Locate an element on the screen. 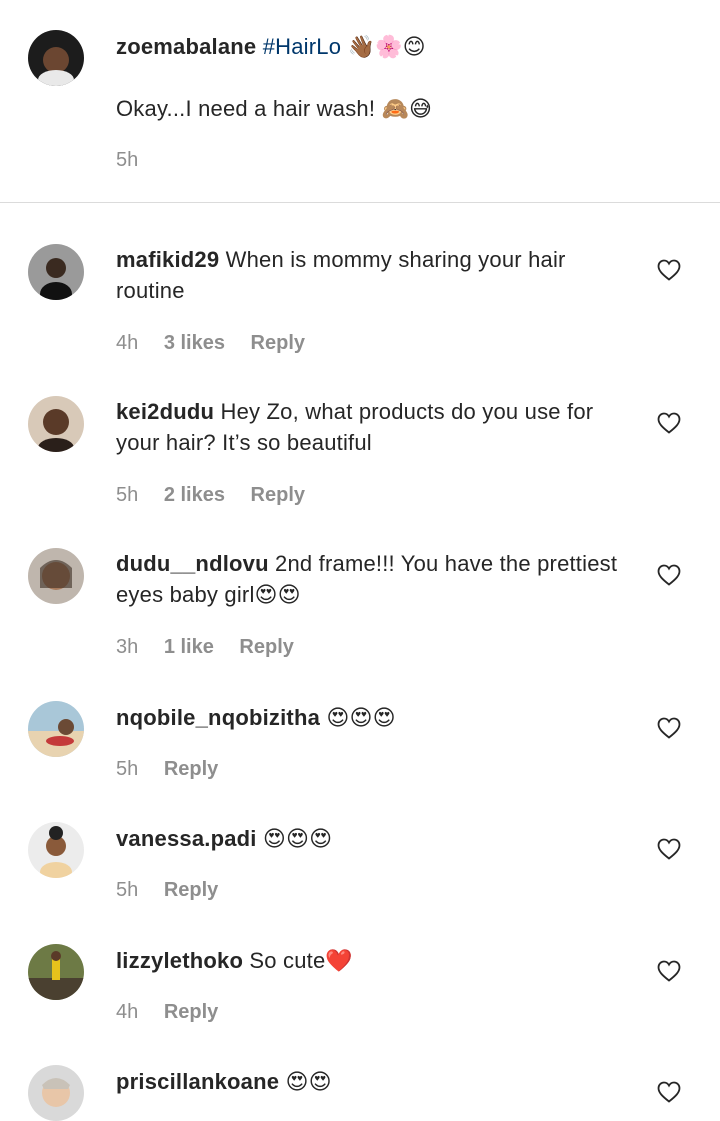 The image size is (720, 1121). comment-username: dudu__ndlovu is located at coordinates (192, 563).